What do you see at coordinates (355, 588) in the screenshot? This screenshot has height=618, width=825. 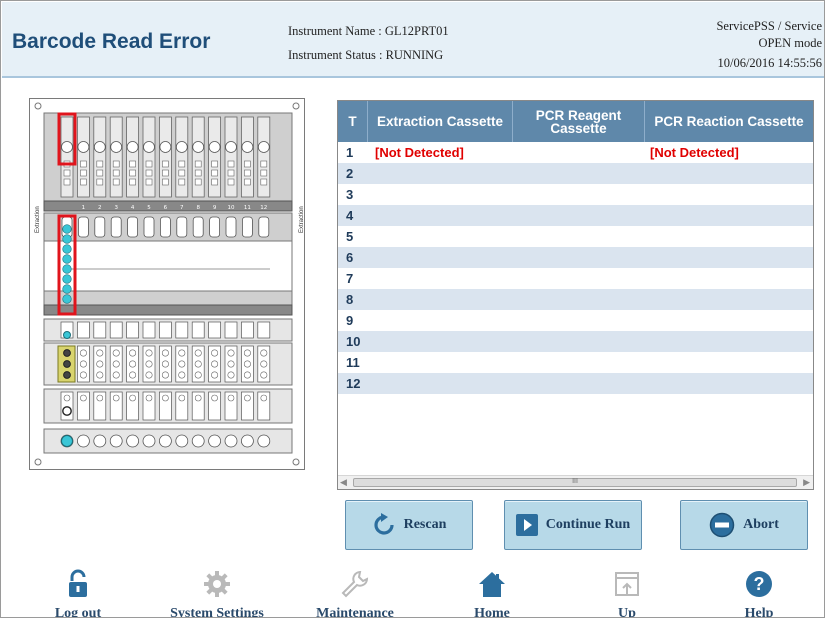 I see `nav-maintenance: Maintenance` at bounding box center [355, 588].